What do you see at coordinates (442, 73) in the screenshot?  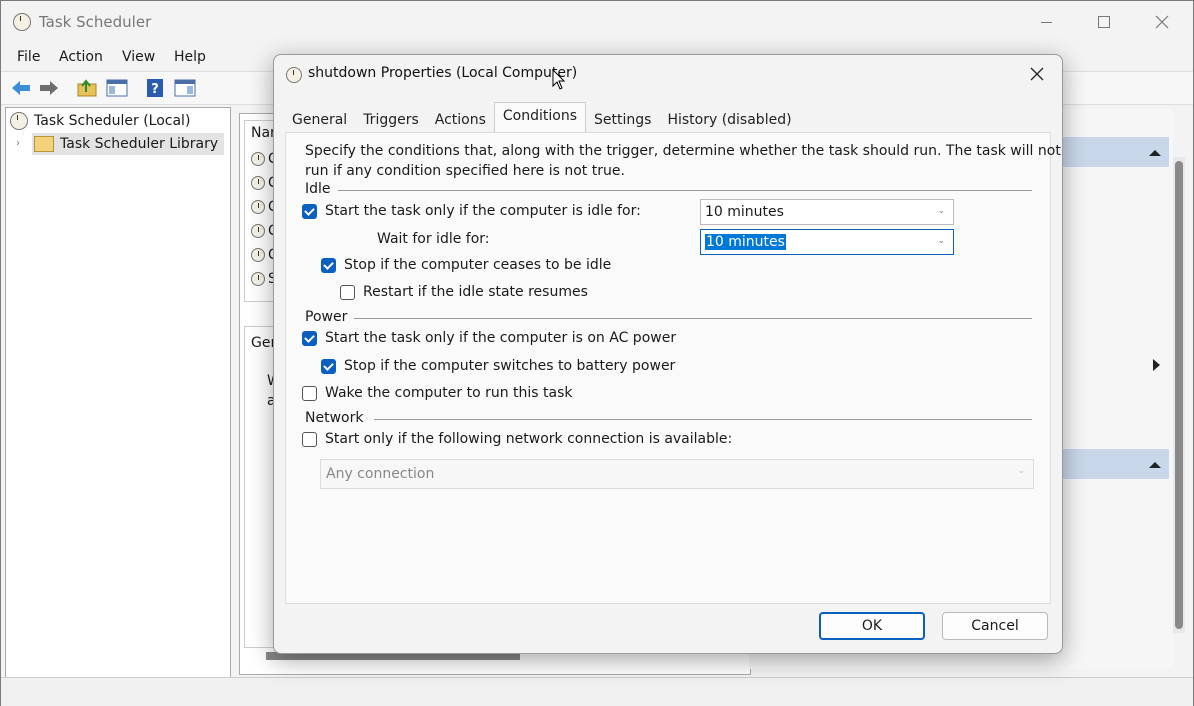 I see `dialog-title: shutdown Properties (Local Computer)` at bounding box center [442, 73].